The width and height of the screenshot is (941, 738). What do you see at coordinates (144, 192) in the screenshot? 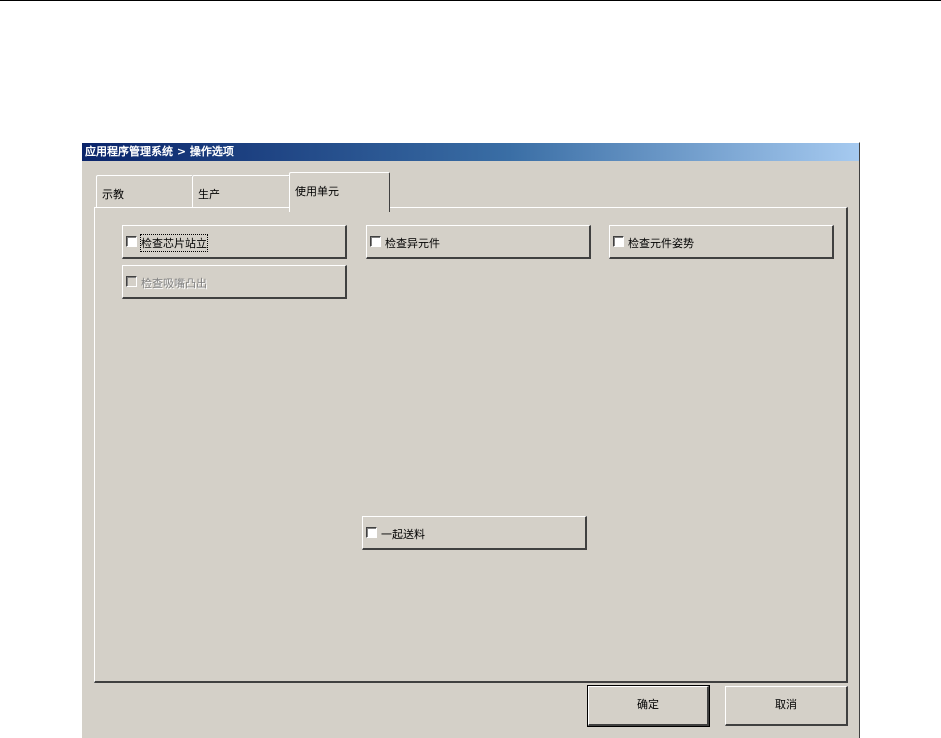
I see `tab-teach: 示教` at bounding box center [144, 192].